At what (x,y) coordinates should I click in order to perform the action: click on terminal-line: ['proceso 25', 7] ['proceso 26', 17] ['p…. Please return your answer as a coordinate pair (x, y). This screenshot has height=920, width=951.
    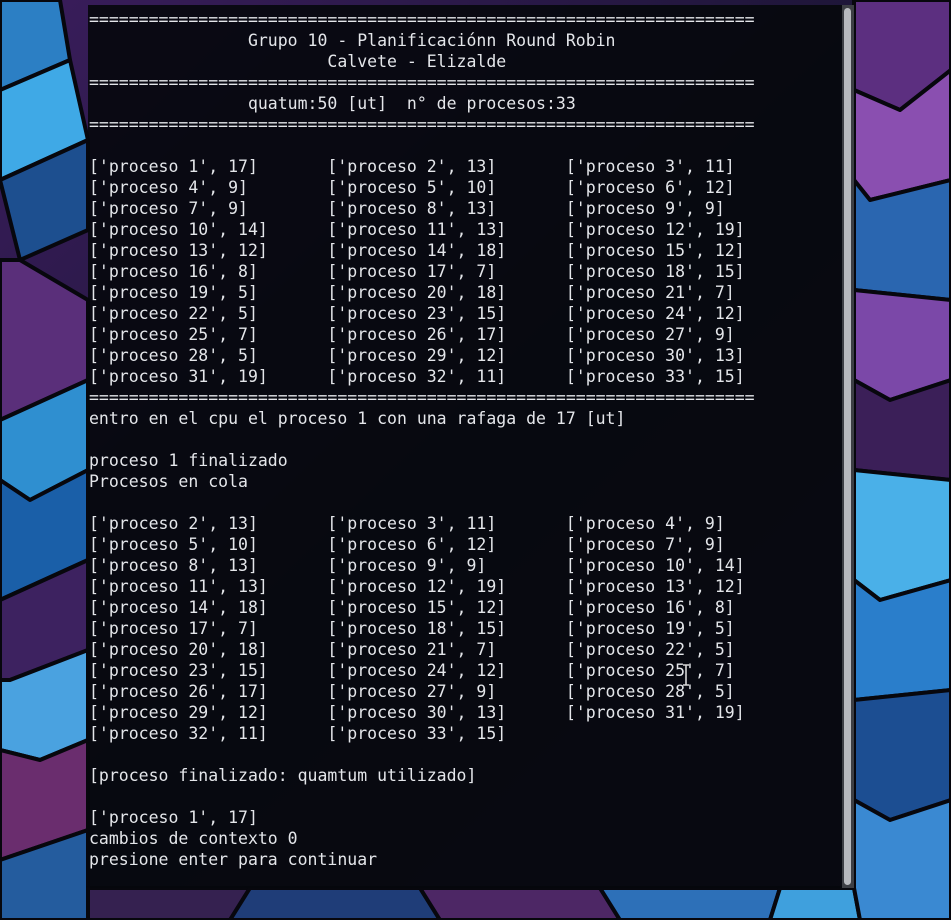
    Looking at the image, I should click on (412, 334).